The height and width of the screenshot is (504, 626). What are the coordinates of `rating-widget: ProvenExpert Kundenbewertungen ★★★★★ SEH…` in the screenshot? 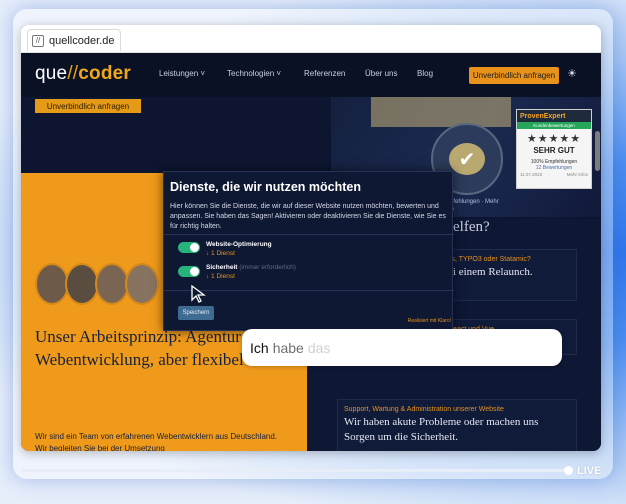 It's located at (554, 149).